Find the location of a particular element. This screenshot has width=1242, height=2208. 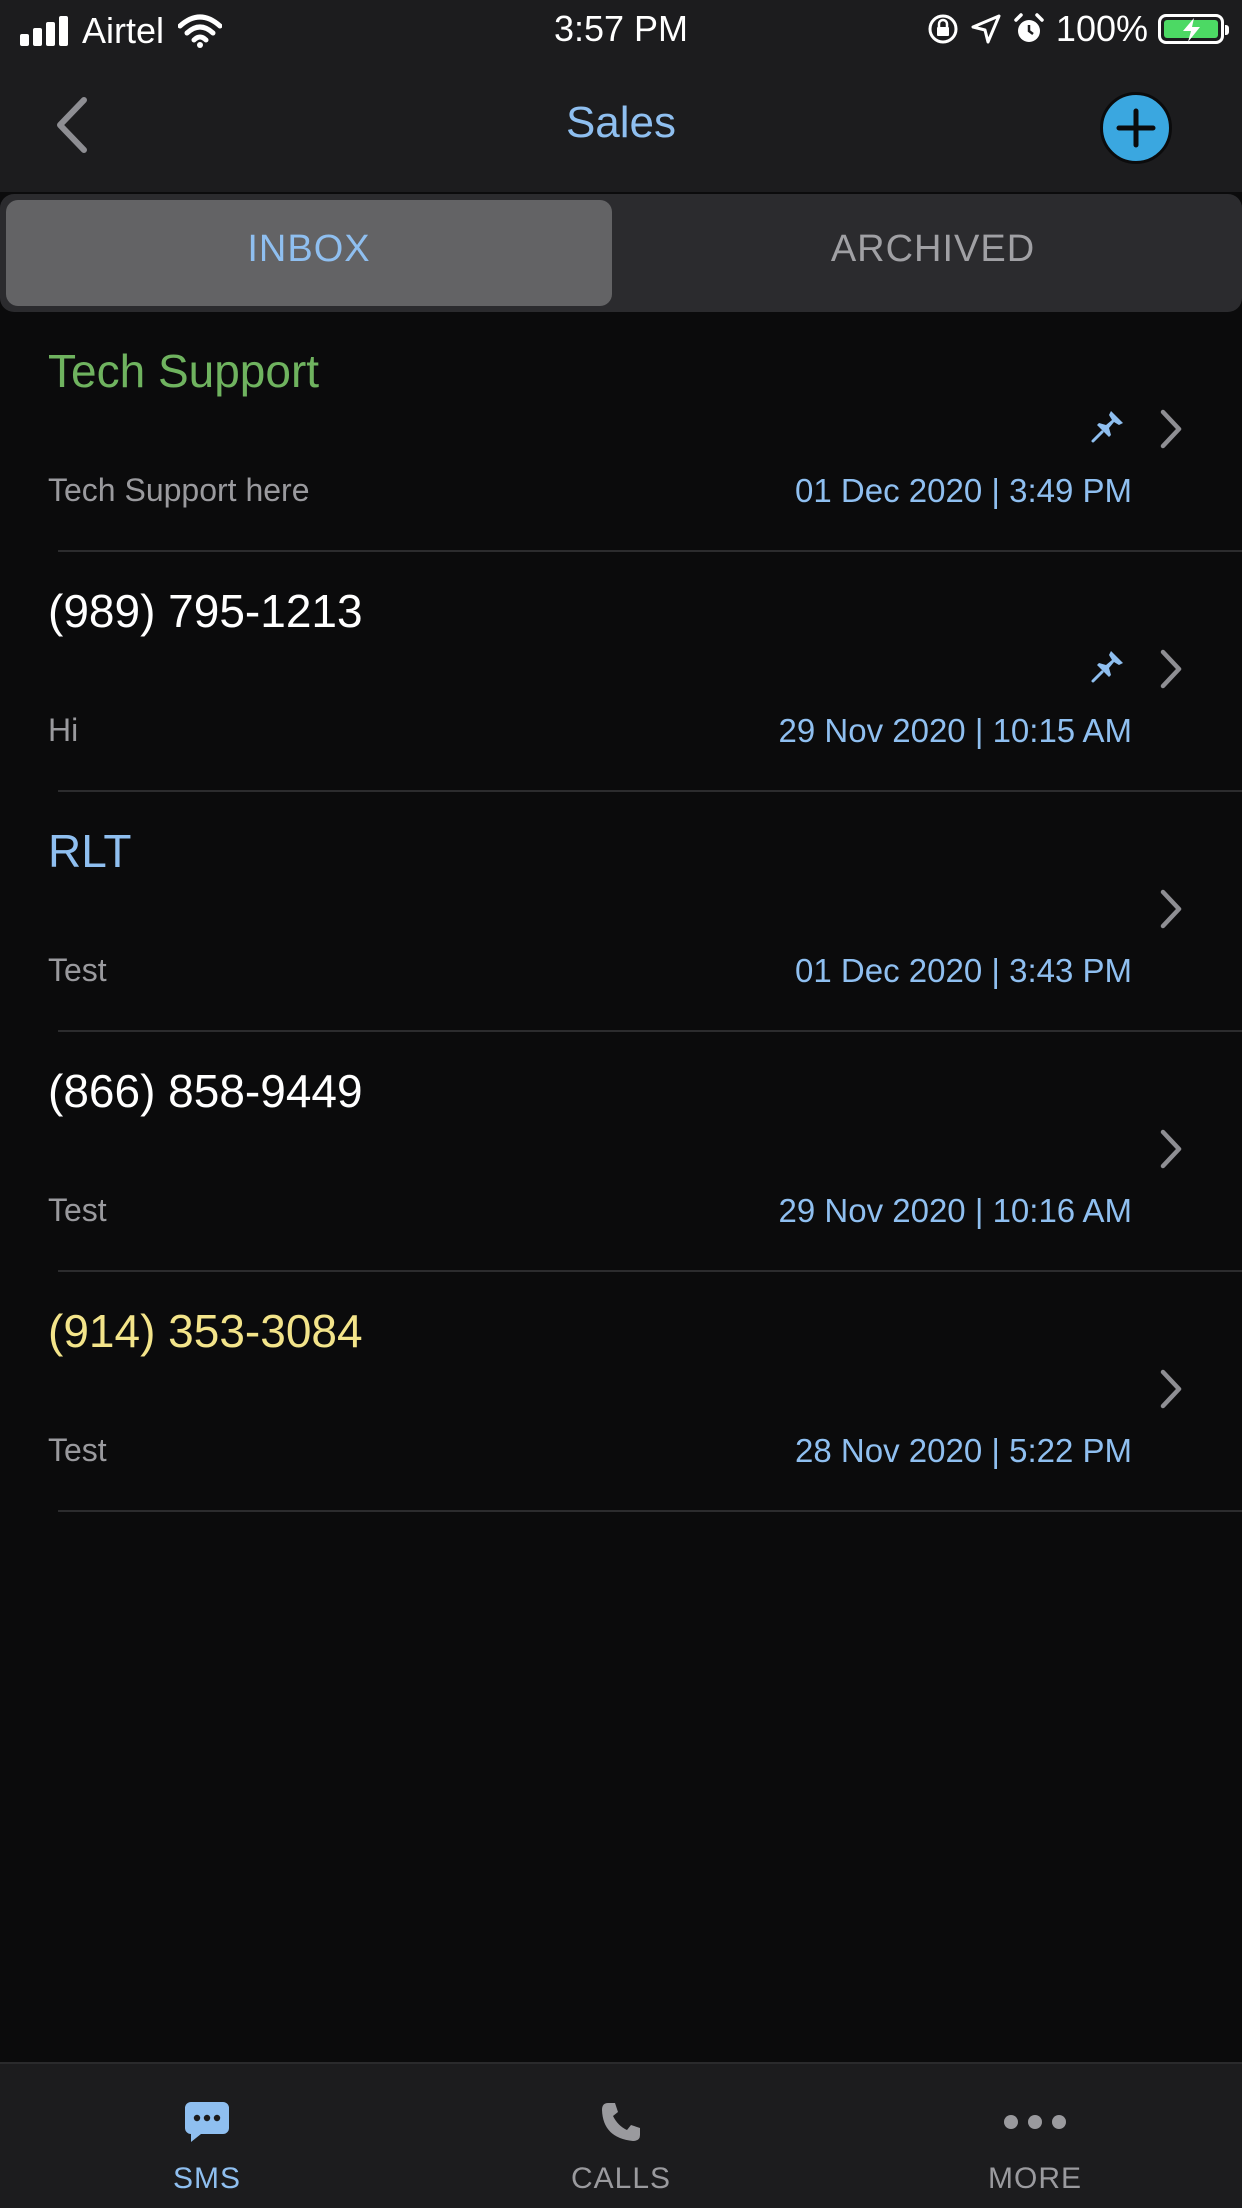

more-dots-icon is located at coordinates (1035, 2122).